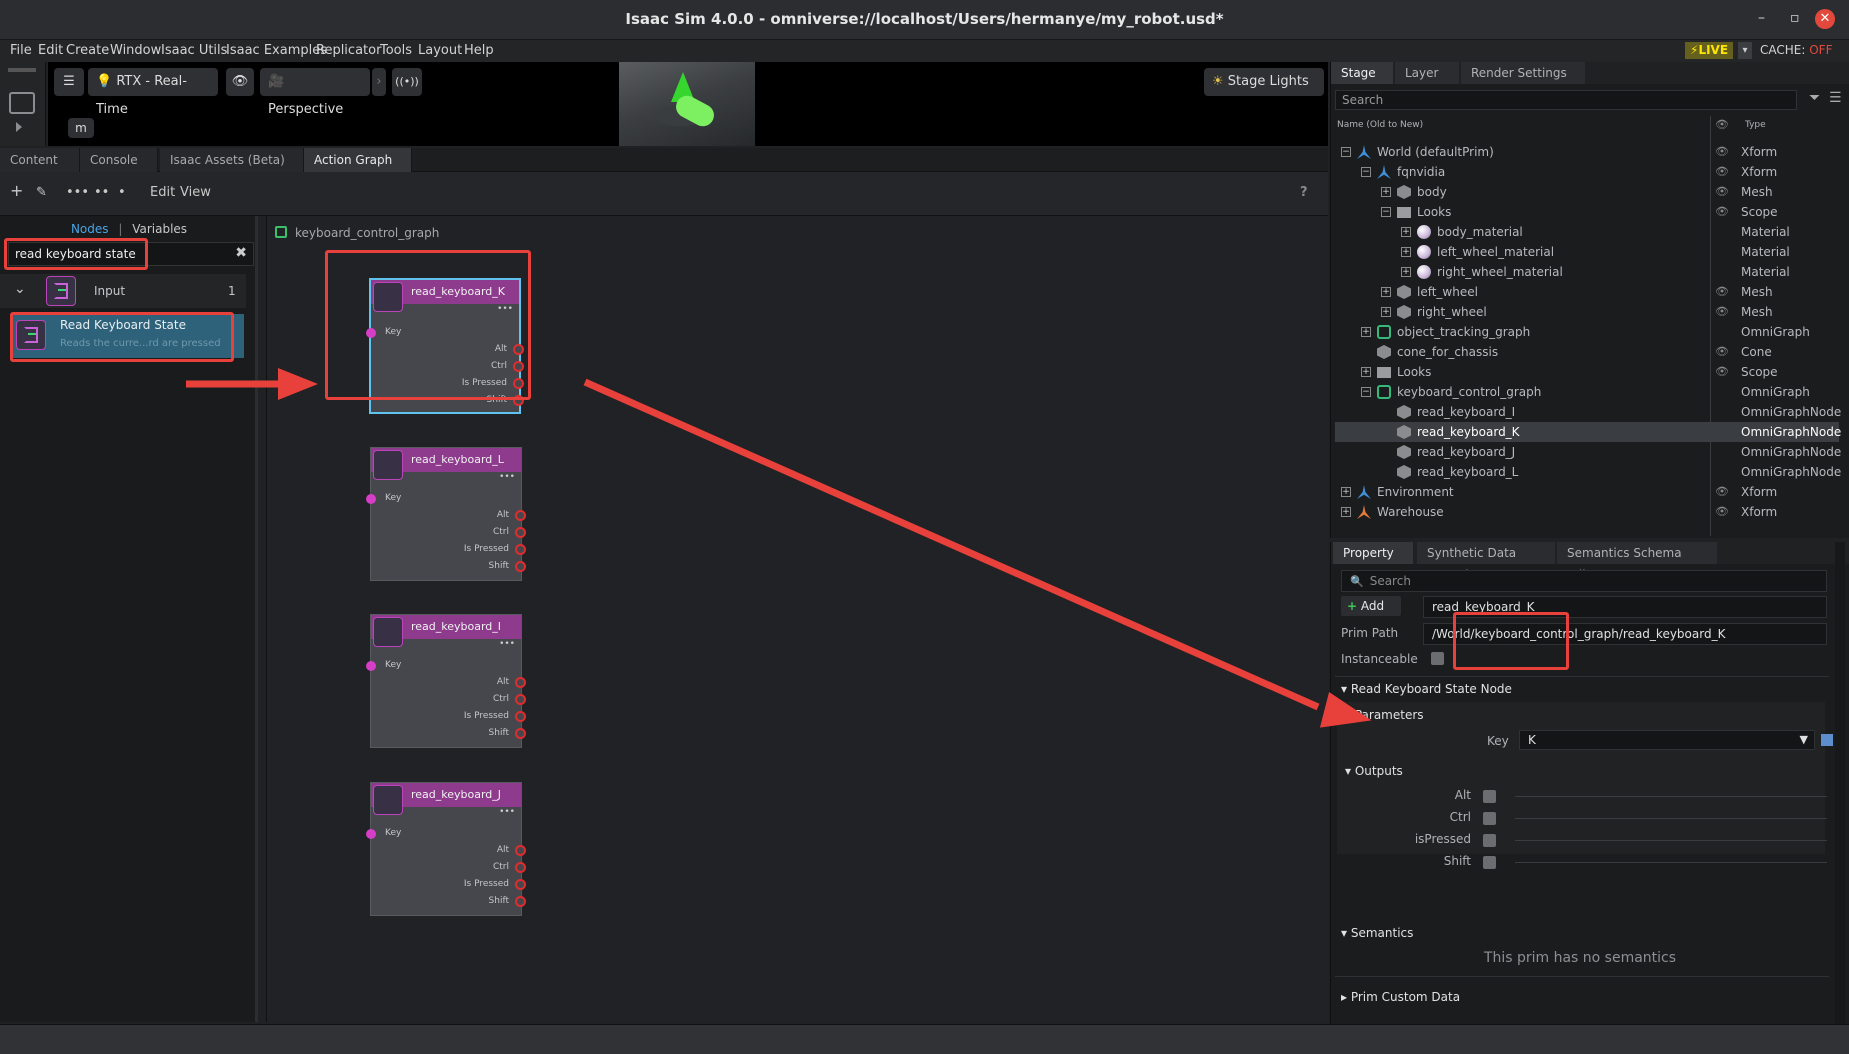 Image resolution: width=1849 pixels, height=1054 pixels. What do you see at coordinates (69, 82) in the screenshot?
I see `settings-sliders-icon: ☰` at bounding box center [69, 82].